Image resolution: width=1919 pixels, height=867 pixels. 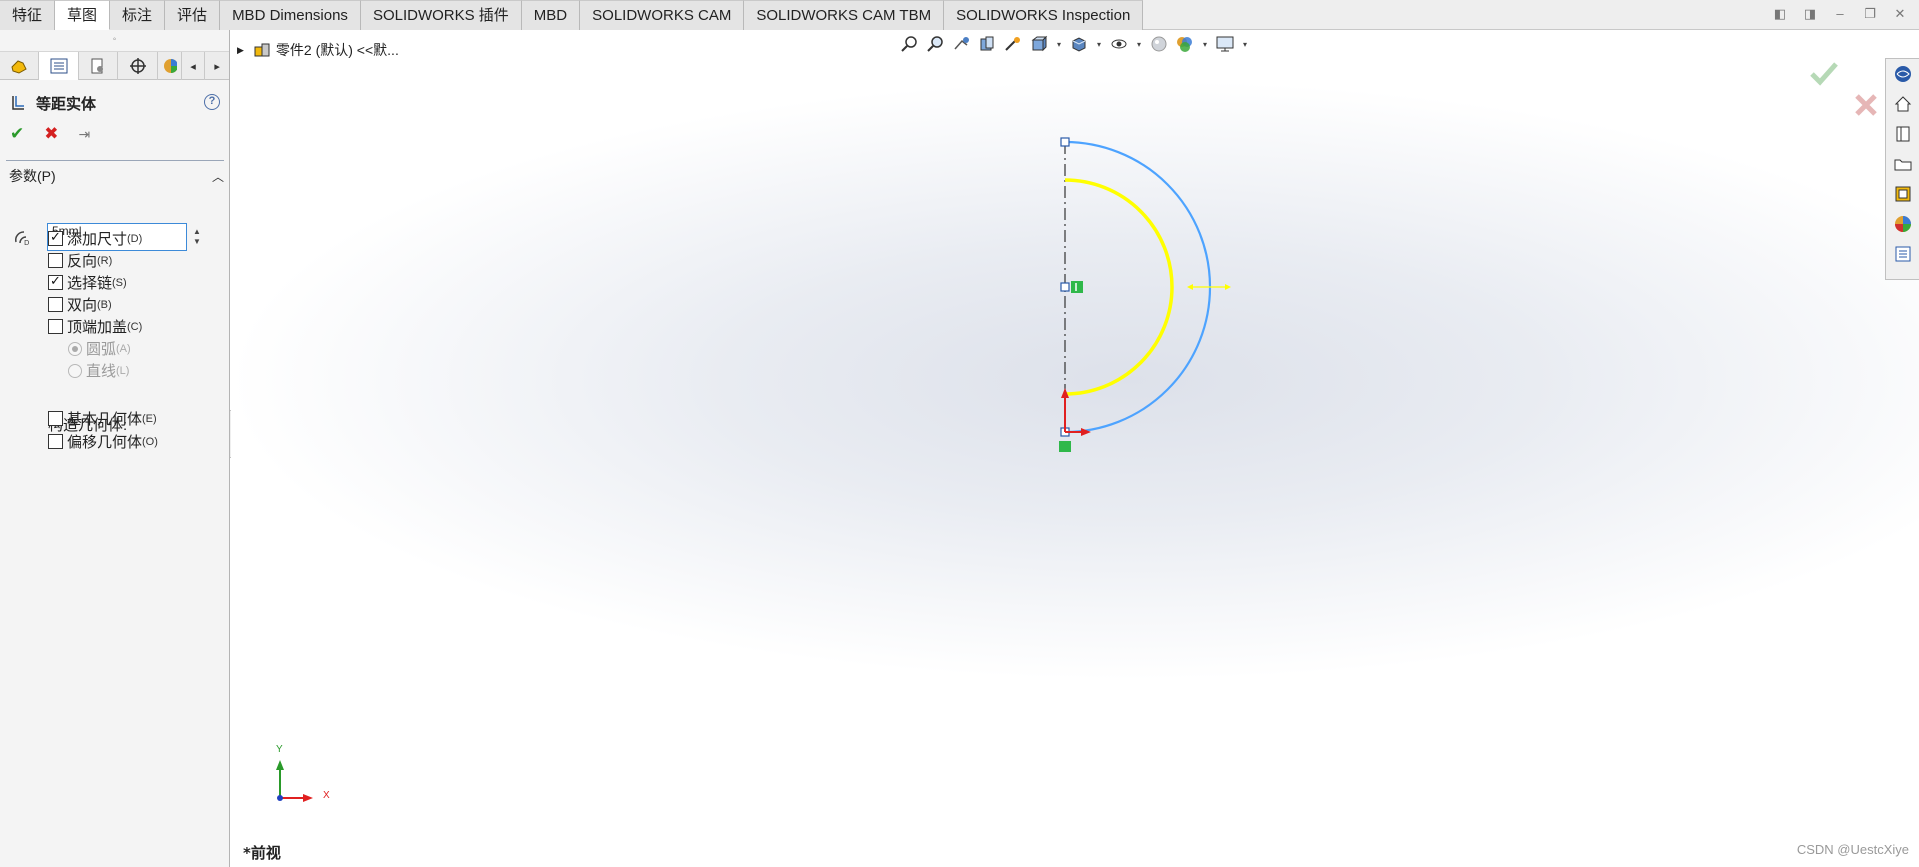 I want to click on select-chain-checkbox, so click(x=55, y=281).